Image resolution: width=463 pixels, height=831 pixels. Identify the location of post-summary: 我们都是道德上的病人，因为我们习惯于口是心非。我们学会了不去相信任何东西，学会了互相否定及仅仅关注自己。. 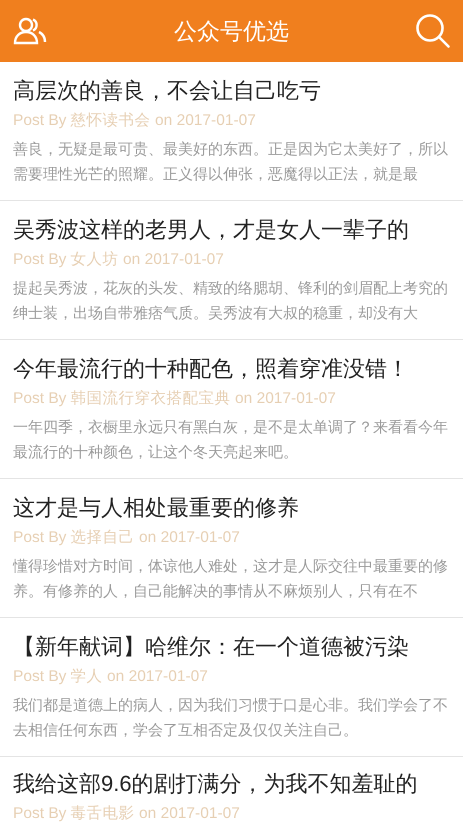
(231, 718).